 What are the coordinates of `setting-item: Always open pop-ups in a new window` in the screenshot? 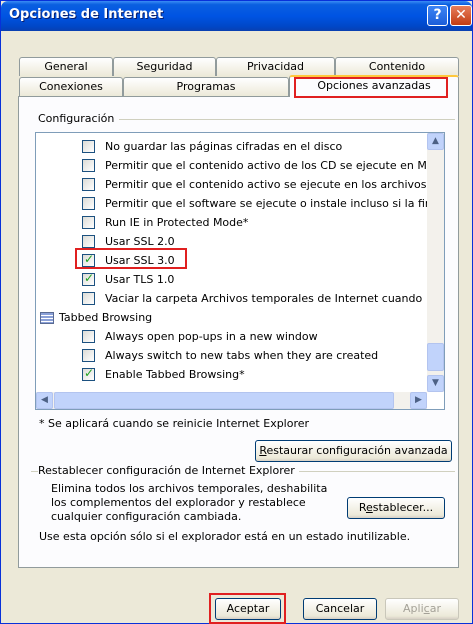 It's located at (231, 337).